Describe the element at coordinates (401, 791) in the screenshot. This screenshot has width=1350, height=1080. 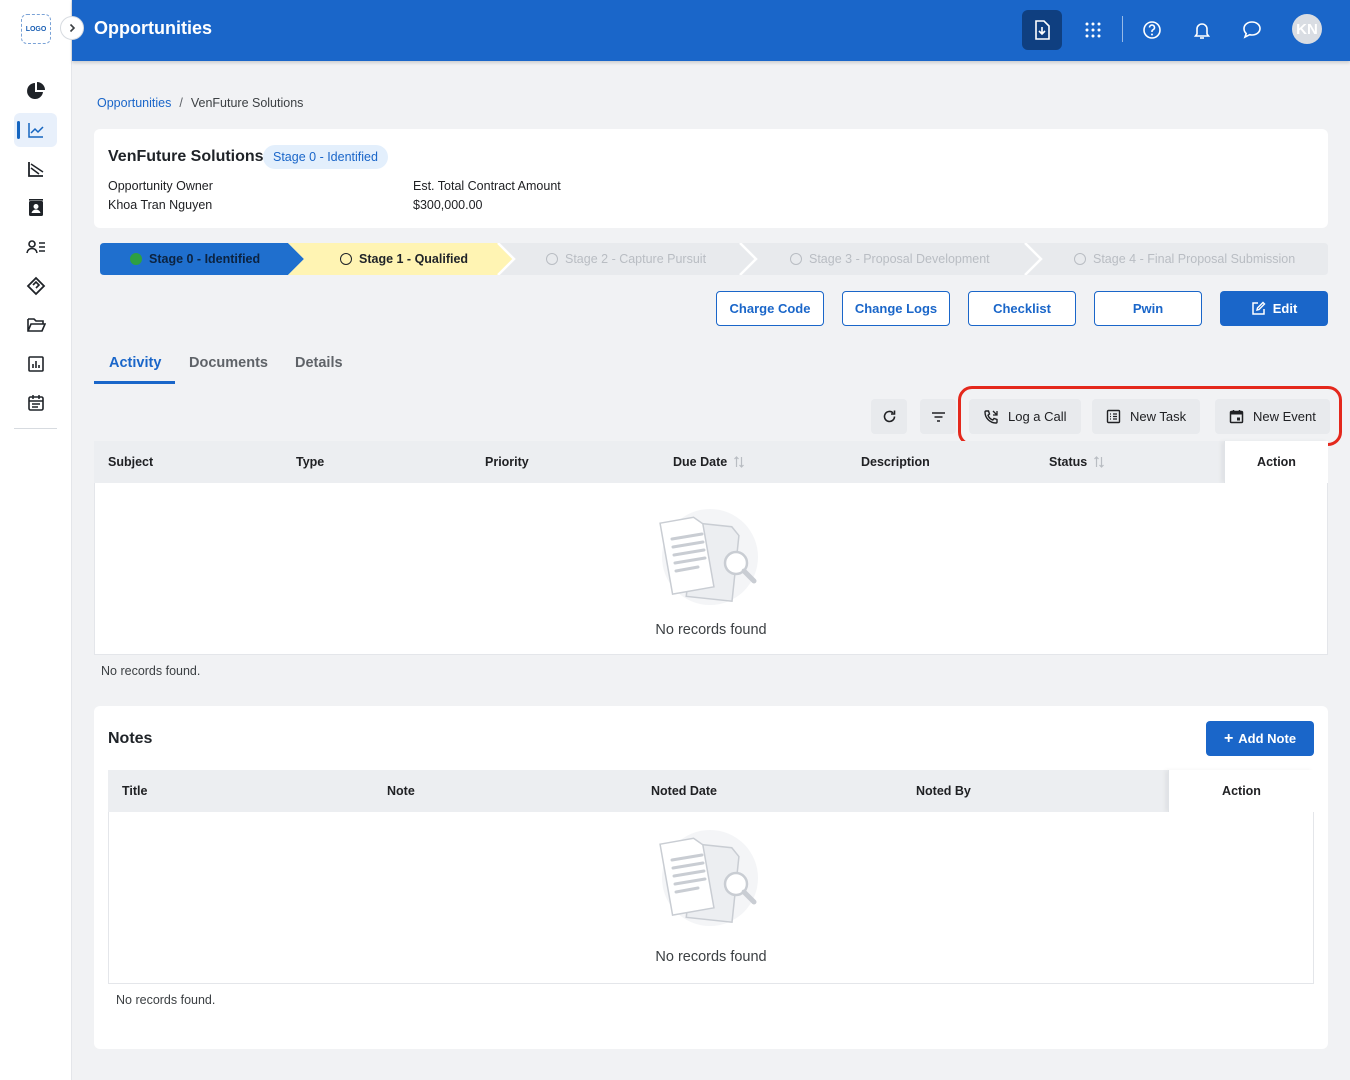
I see `column-note: Note` at that location.